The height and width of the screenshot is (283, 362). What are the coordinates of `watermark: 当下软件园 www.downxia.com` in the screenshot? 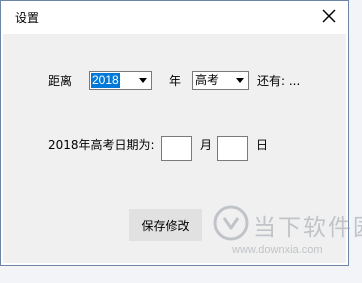 It's located at (287, 232).